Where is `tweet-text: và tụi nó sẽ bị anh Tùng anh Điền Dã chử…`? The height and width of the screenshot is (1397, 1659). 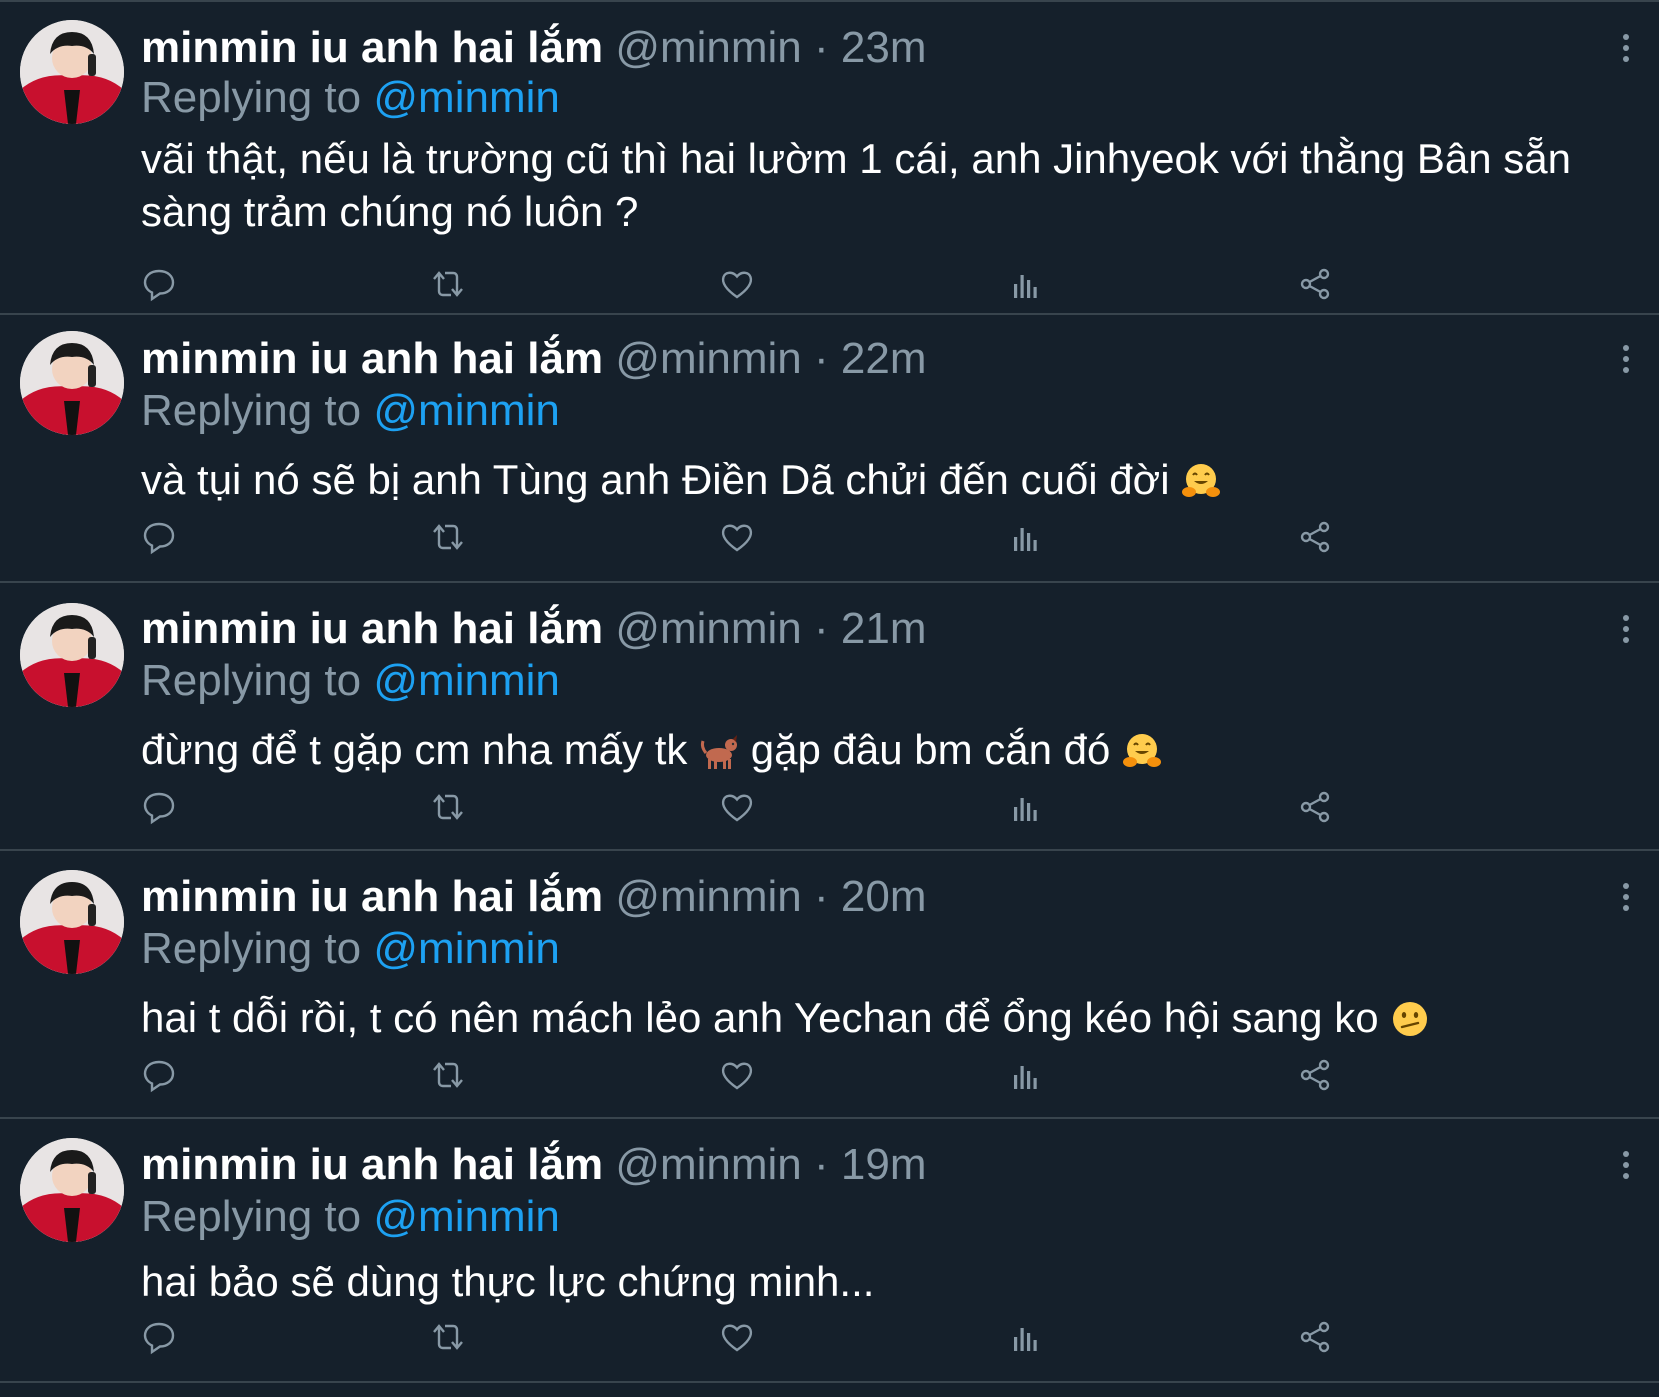 tweet-text: và tụi nó sẽ bị anh Tùng anh Điền Dã chử… is located at coordinates (655, 479).